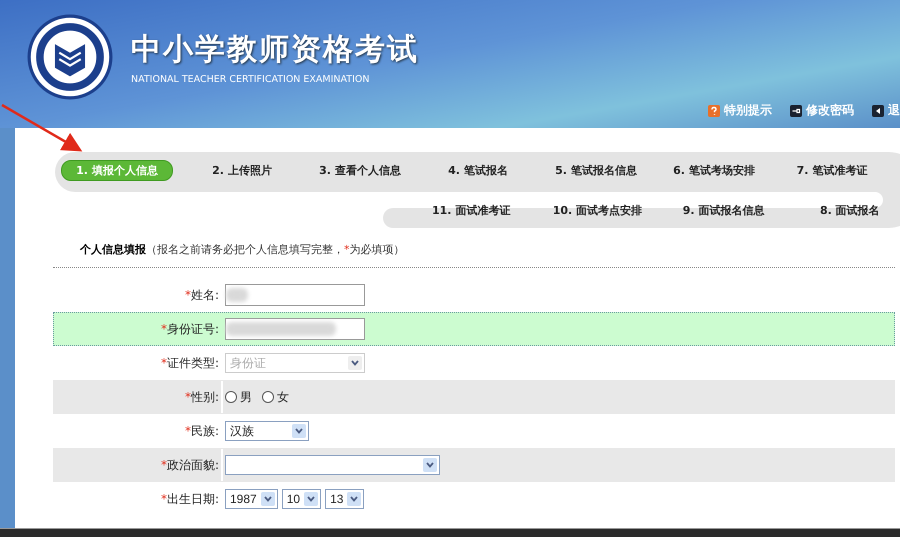 This screenshot has height=537, width=900. What do you see at coordinates (843, 210) in the screenshot?
I see `step-tab: 8. 面试报名` at bounding box center [843, 210].